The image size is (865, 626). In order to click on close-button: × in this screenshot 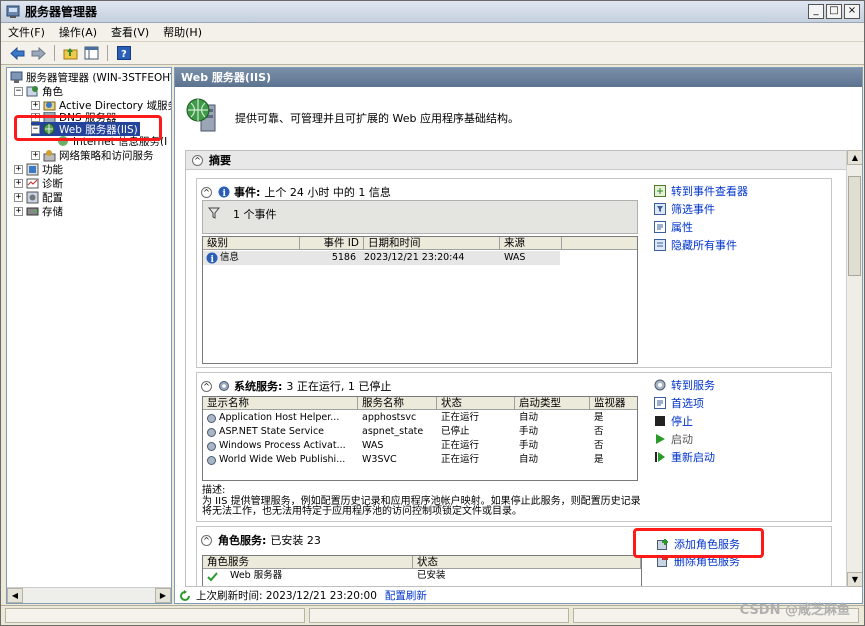, I will do `click(852, 11)`.